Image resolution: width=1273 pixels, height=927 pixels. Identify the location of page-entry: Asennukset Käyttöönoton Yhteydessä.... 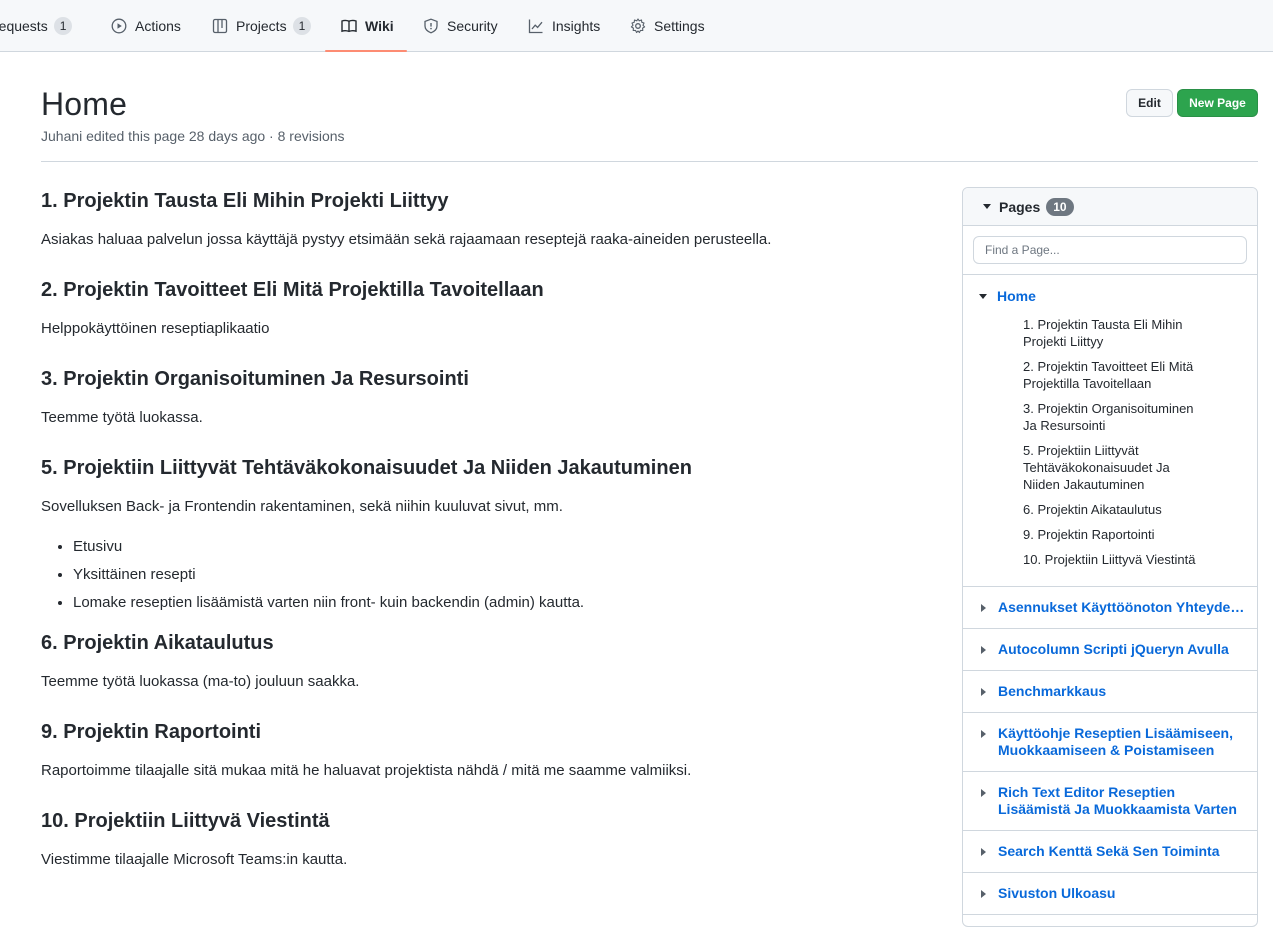
(1110, 608).